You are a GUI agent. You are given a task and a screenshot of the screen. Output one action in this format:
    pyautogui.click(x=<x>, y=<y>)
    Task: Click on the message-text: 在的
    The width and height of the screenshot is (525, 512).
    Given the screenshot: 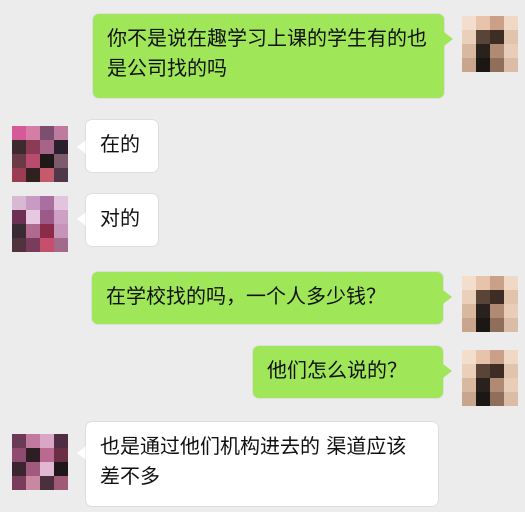 What is the action you would take?
    pyautogui.click(x=120, y=144)
    